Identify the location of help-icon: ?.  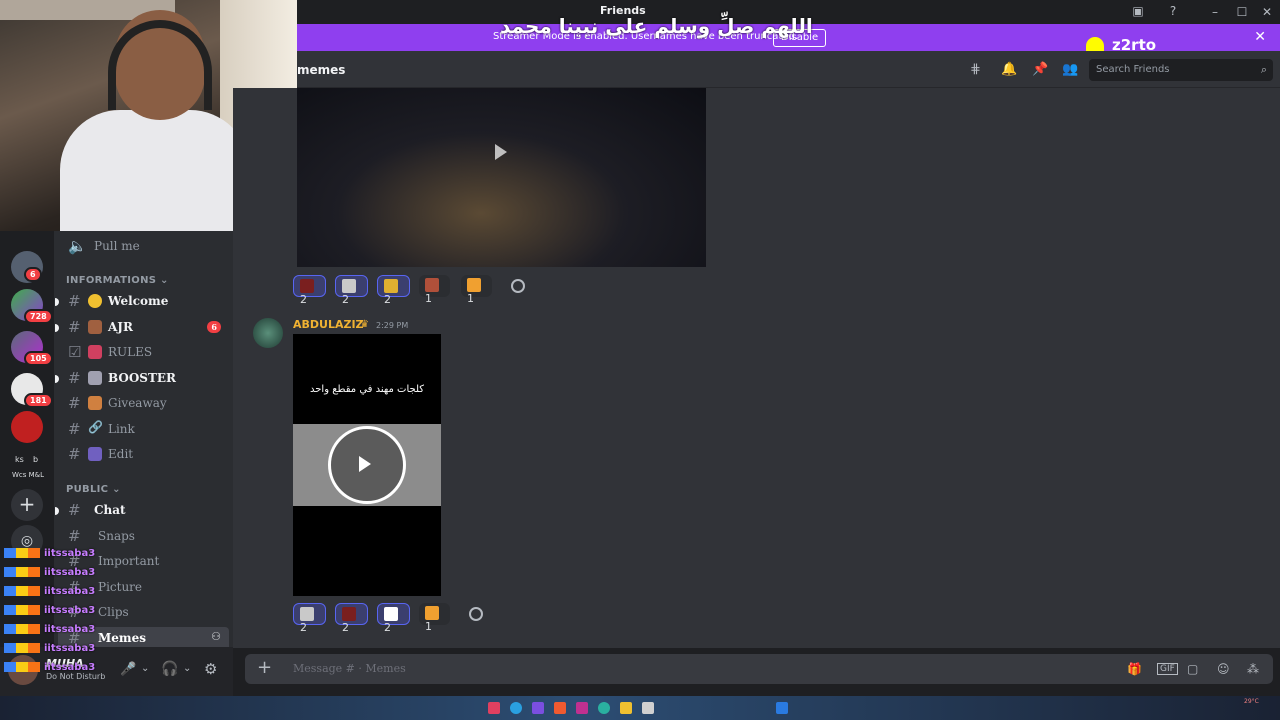
(1173, 11).